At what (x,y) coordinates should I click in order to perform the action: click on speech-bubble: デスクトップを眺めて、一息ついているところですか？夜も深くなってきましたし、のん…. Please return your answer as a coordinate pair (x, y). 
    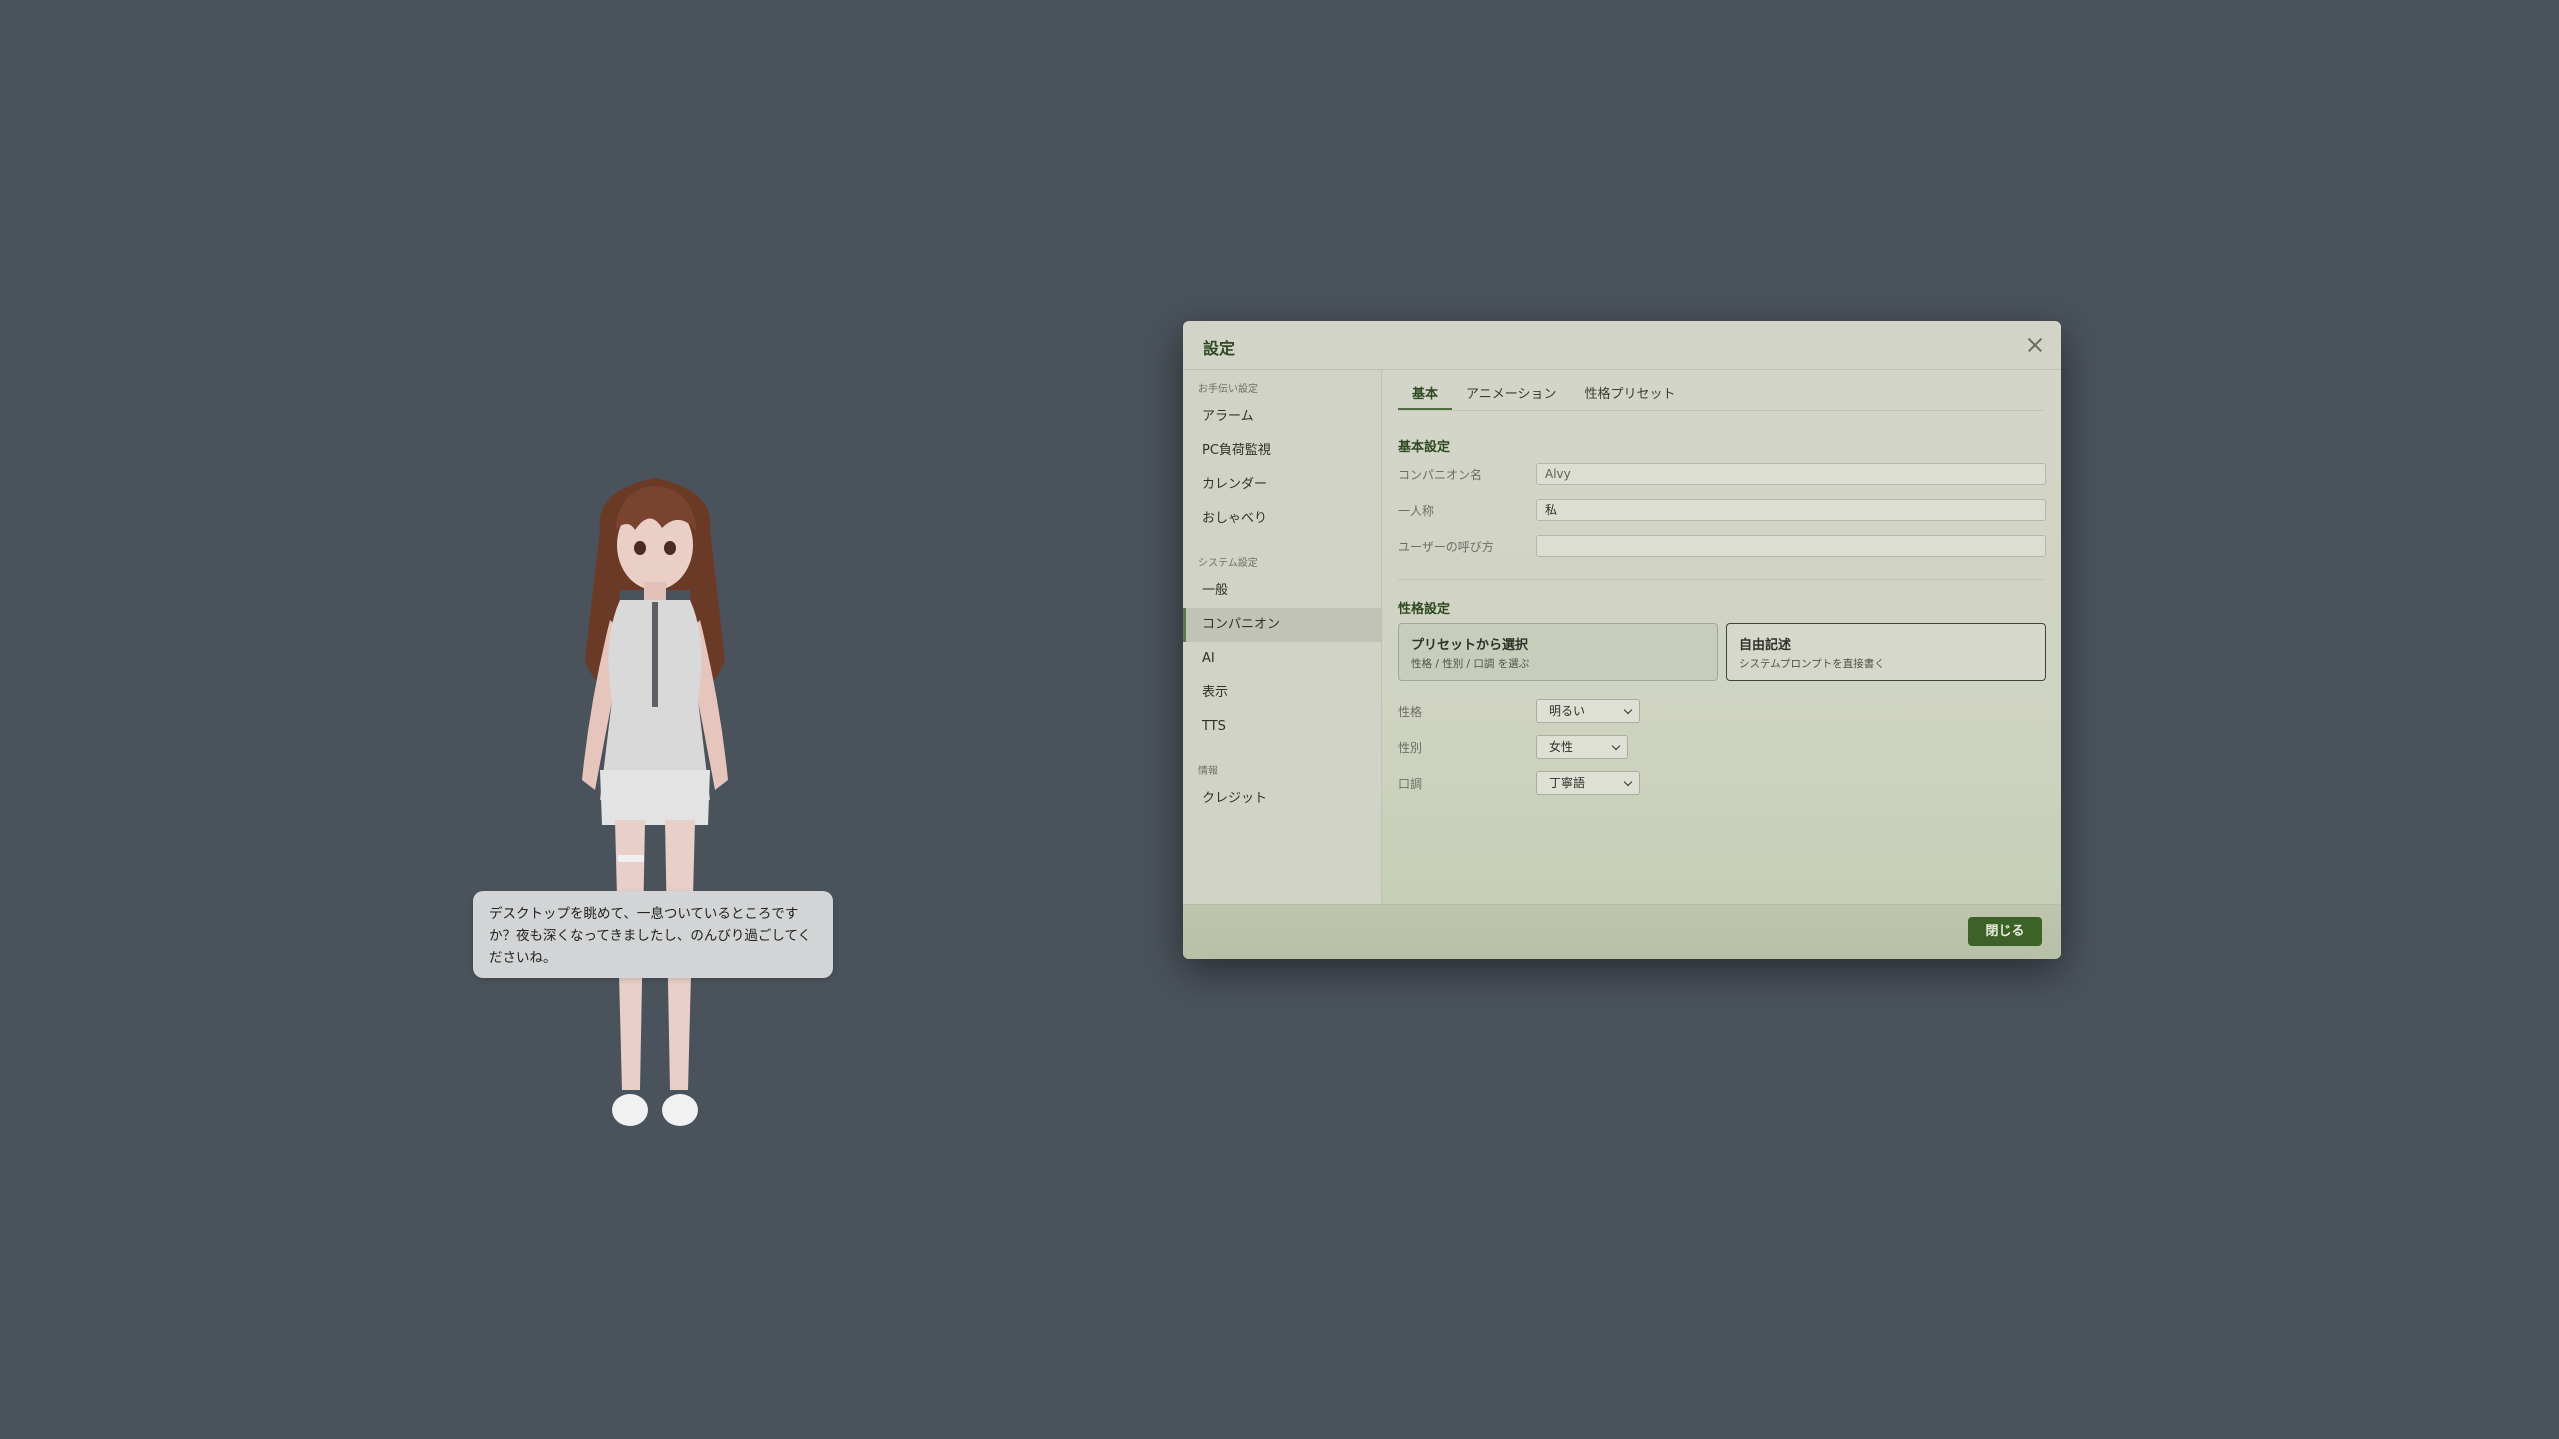
    Looking at the image, I should click on (653, 934).